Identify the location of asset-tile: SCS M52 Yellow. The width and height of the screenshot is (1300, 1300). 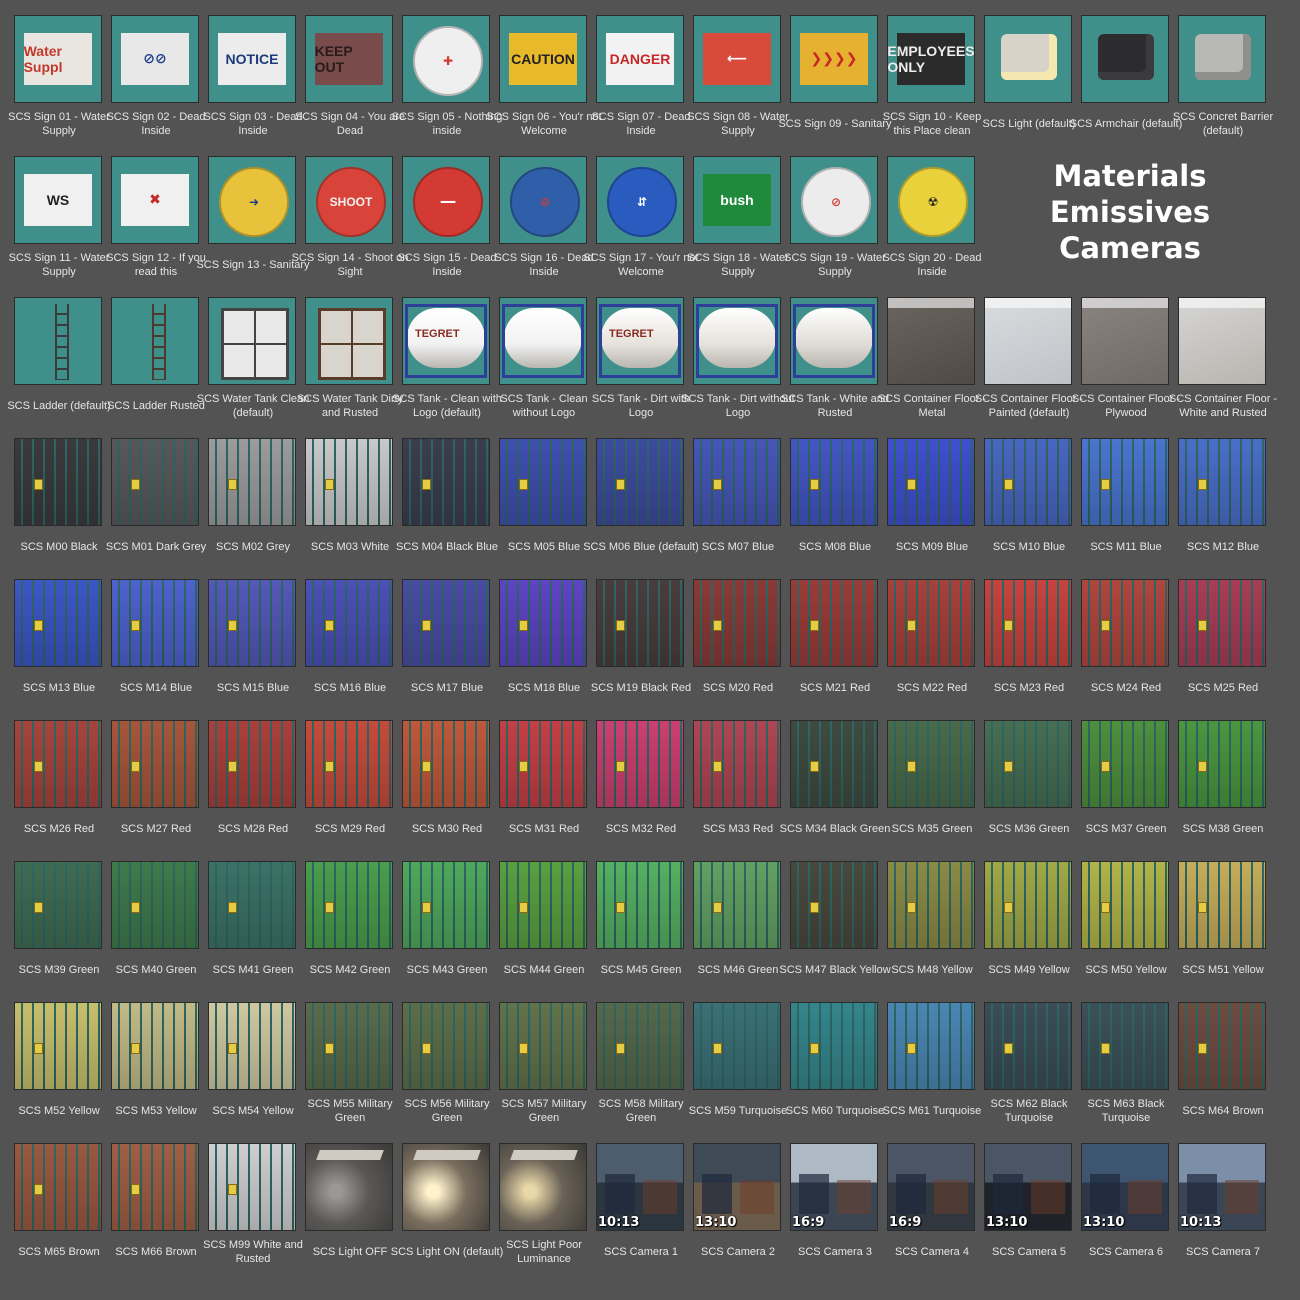
(51, 1057).